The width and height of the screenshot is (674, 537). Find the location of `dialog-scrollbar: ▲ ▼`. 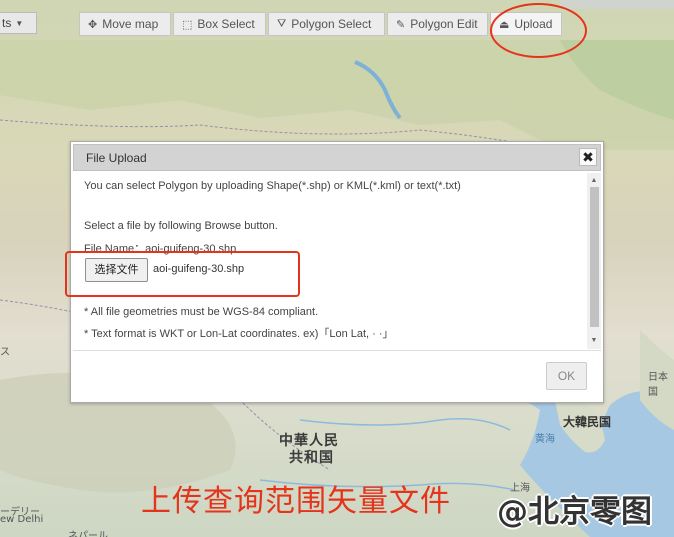

dialog-scrollbar: ▲ ▼ is located at coordinates (594, 261).